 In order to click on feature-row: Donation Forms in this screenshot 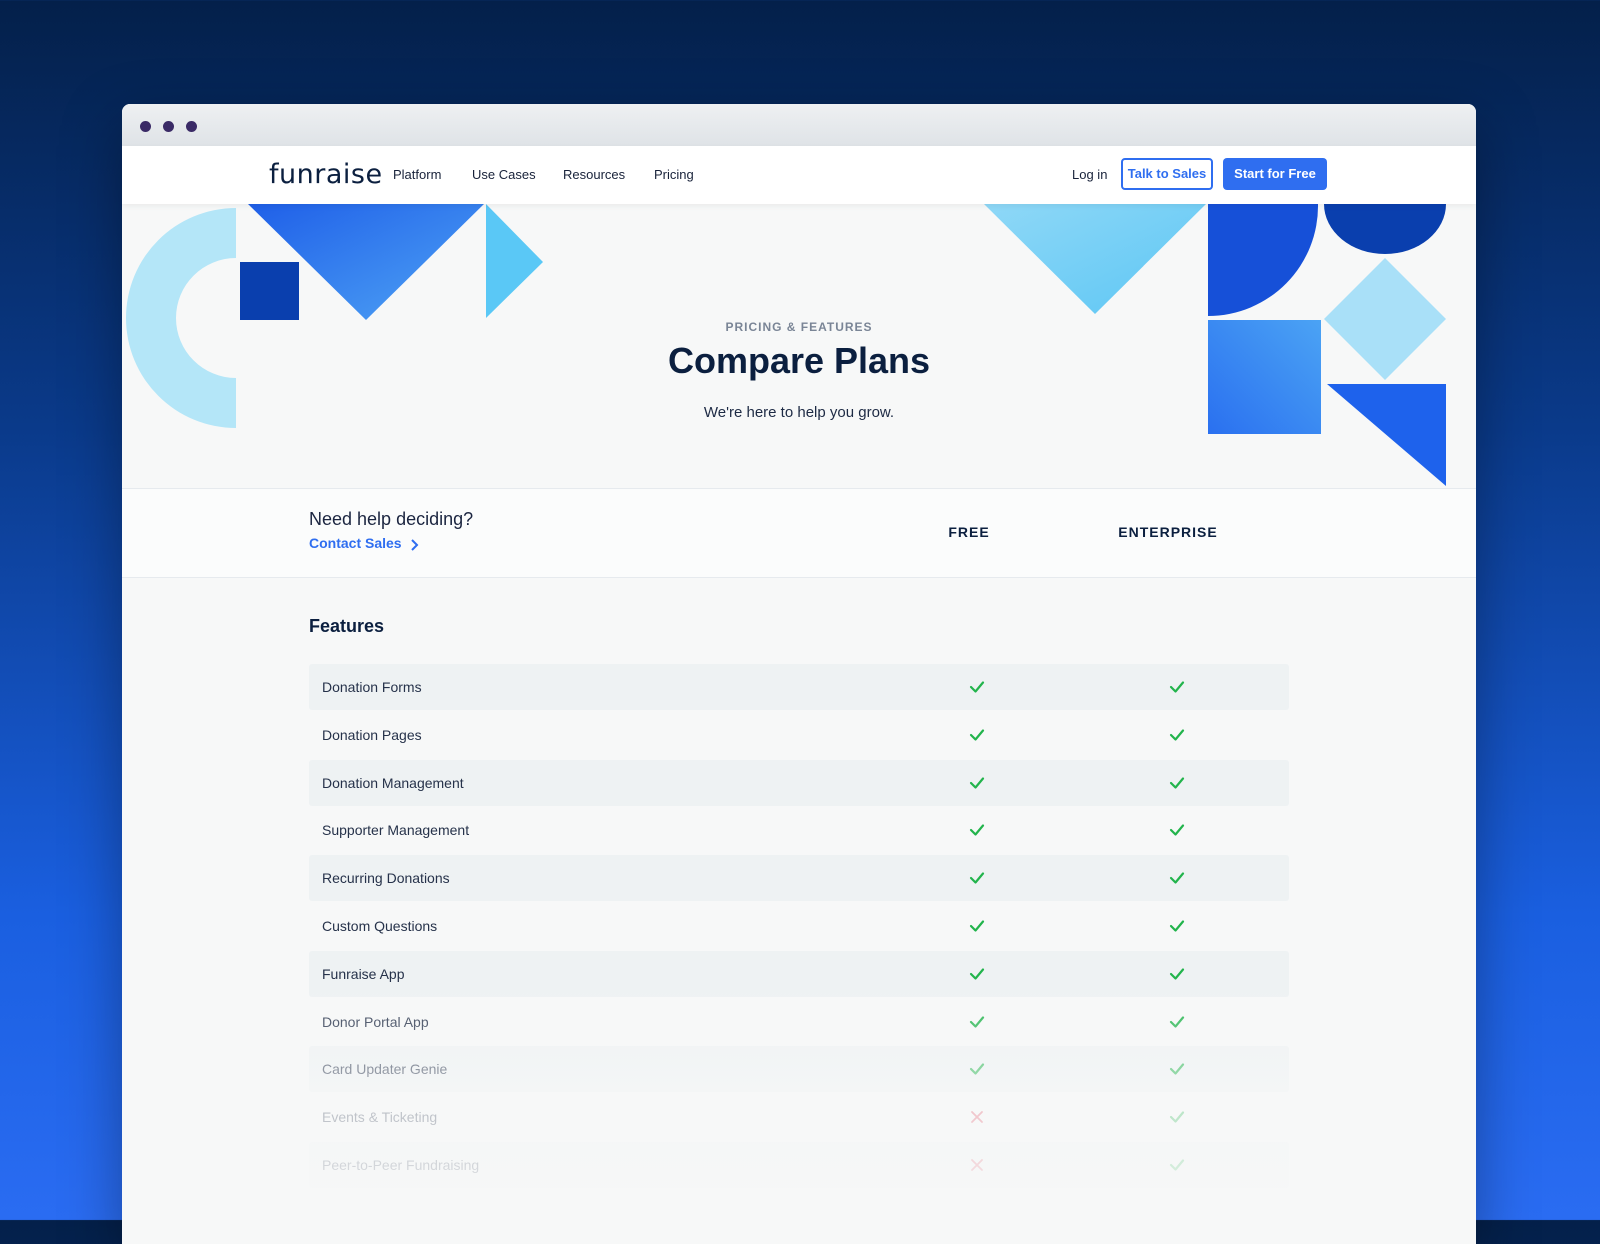, I will do `click(799, 687)`.